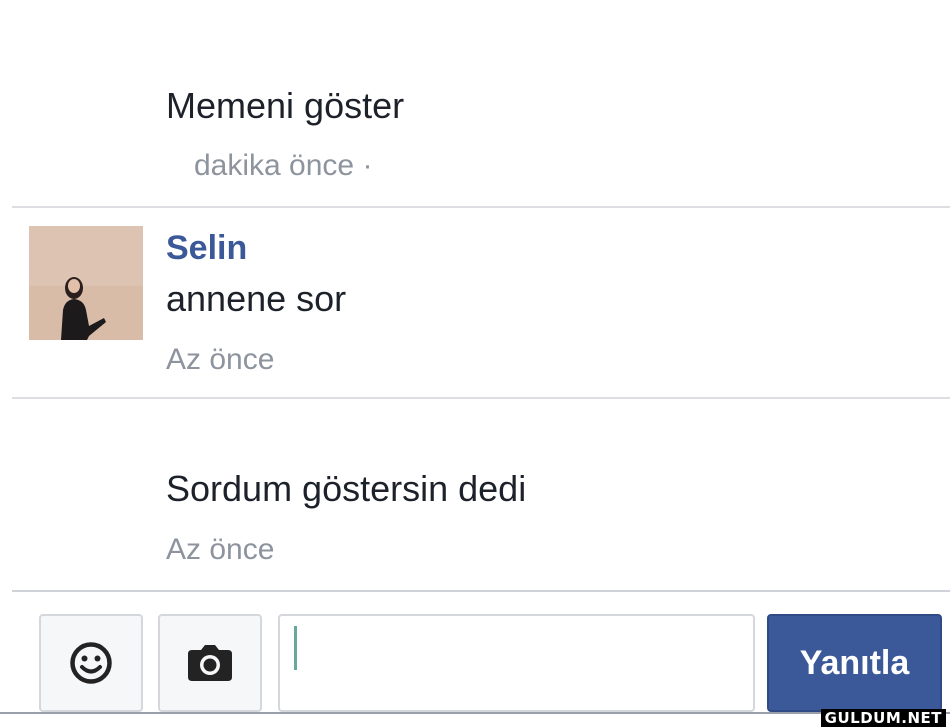  What do you see at coordinates (481, 398) in the screenshot?
I see `comment-divider` at bounding box center [481, 398].